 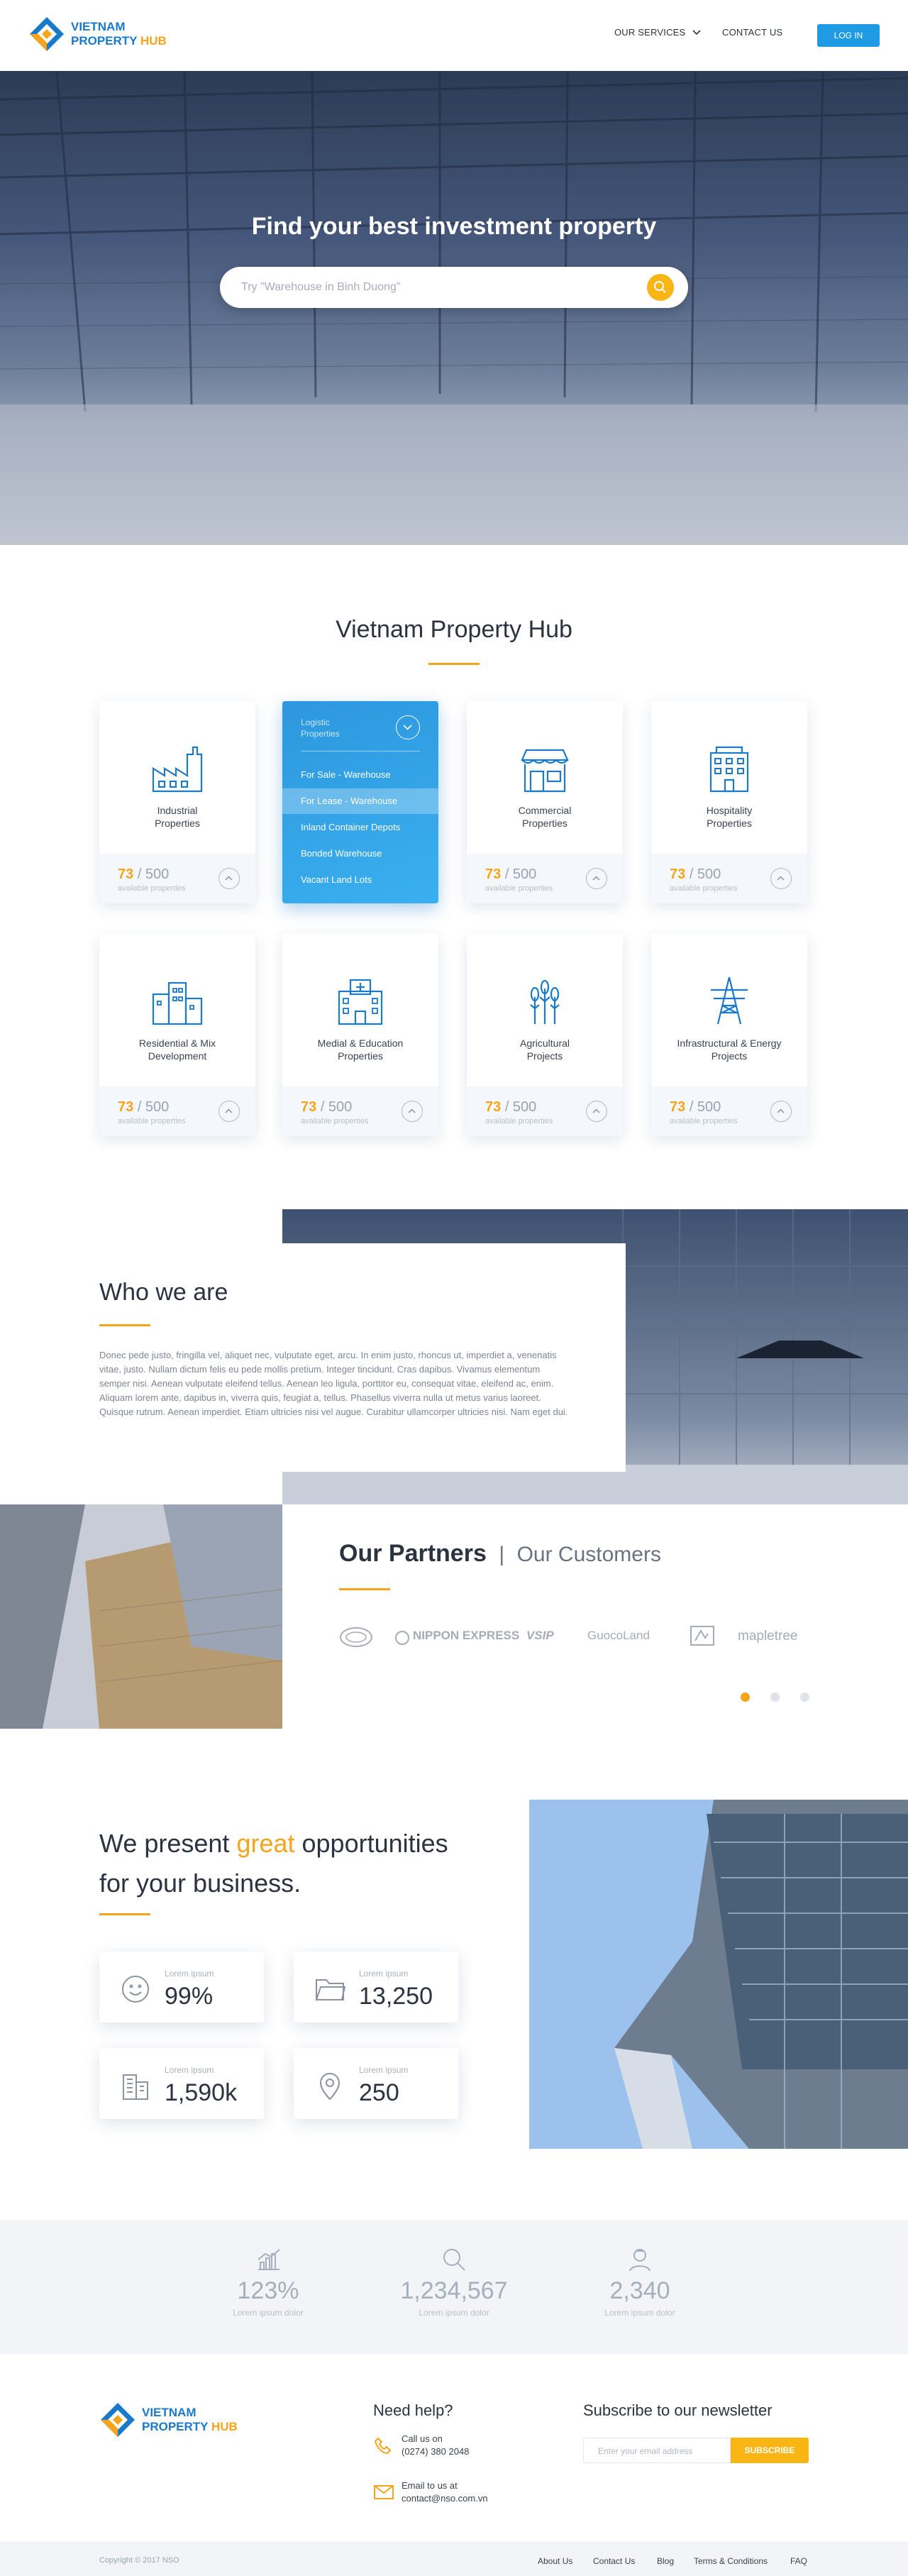 I want to click on email-address: contact@nso.com.vn, so click(x=445, y=2498).